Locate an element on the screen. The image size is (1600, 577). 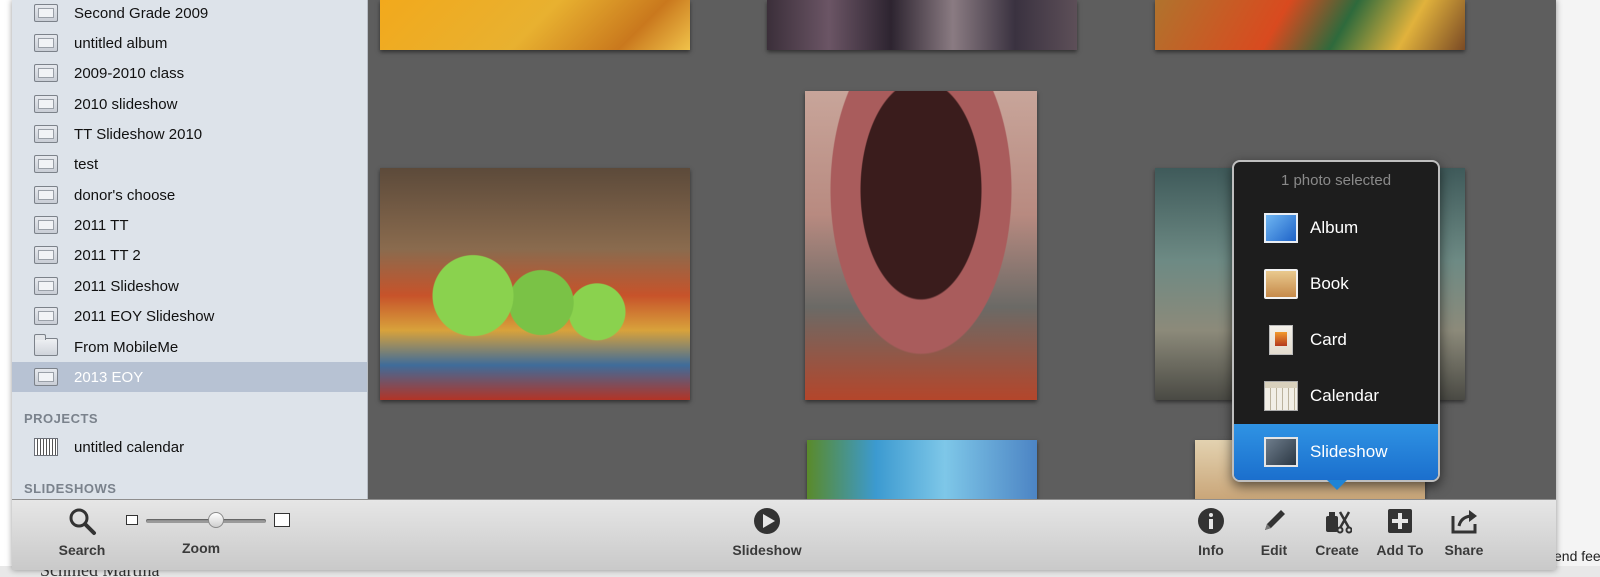
create-calendar-item: Calendar is located at coordinates (1336, 396).